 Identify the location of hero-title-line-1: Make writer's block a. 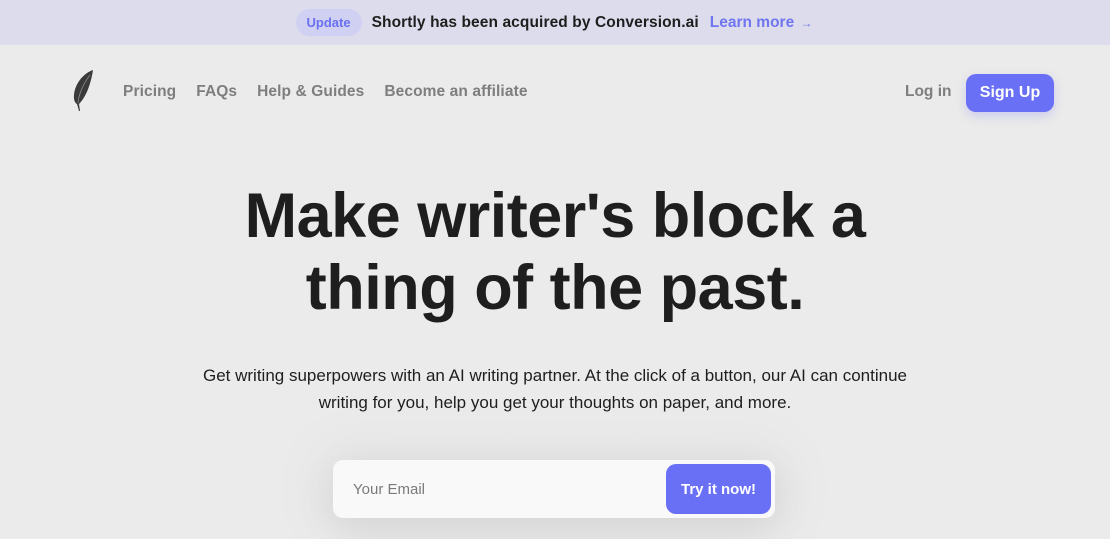
(555, 216).